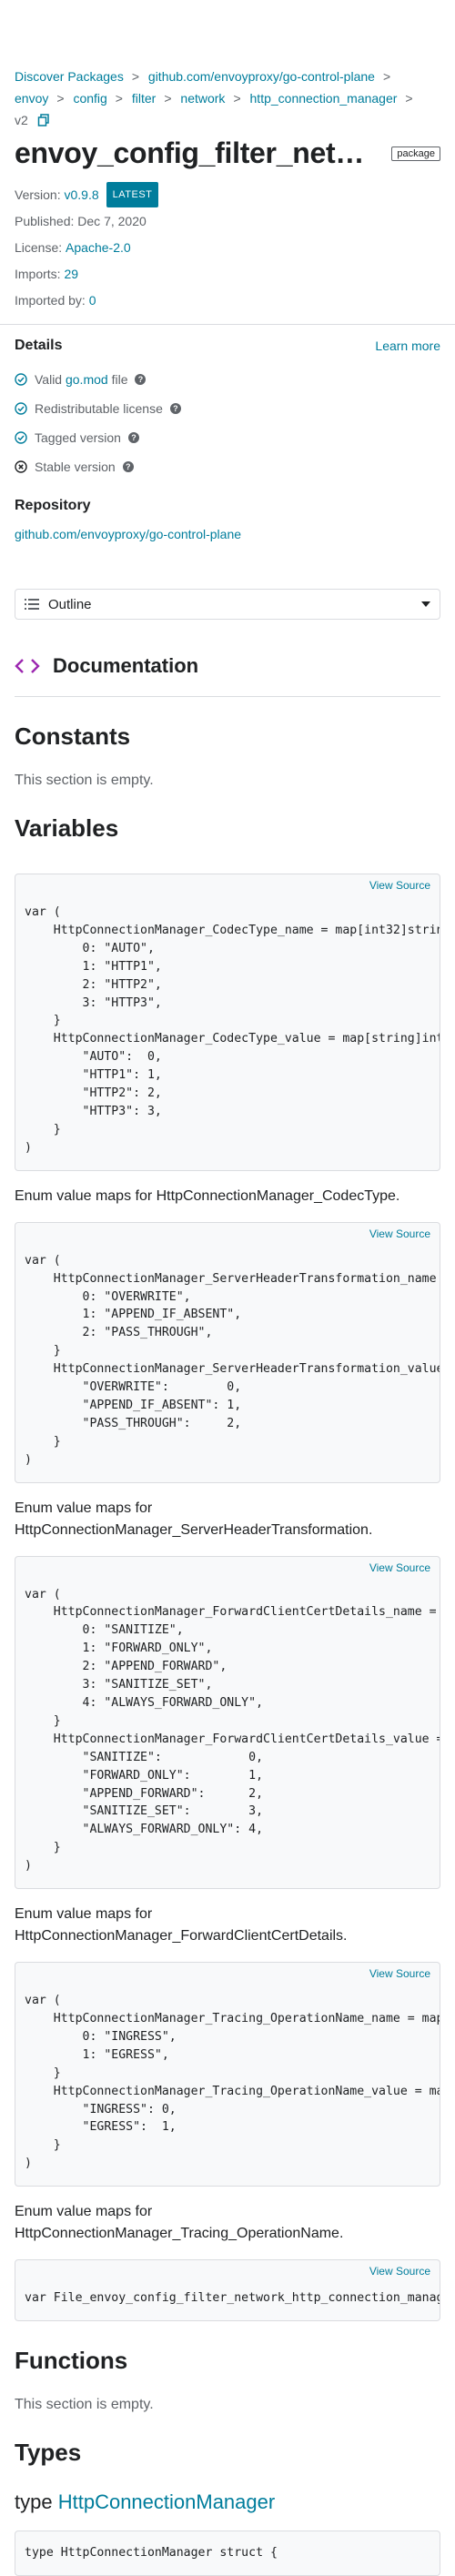 This screenshot has height=2576, width=455. I want to click on list-icon, so click(32, 604).